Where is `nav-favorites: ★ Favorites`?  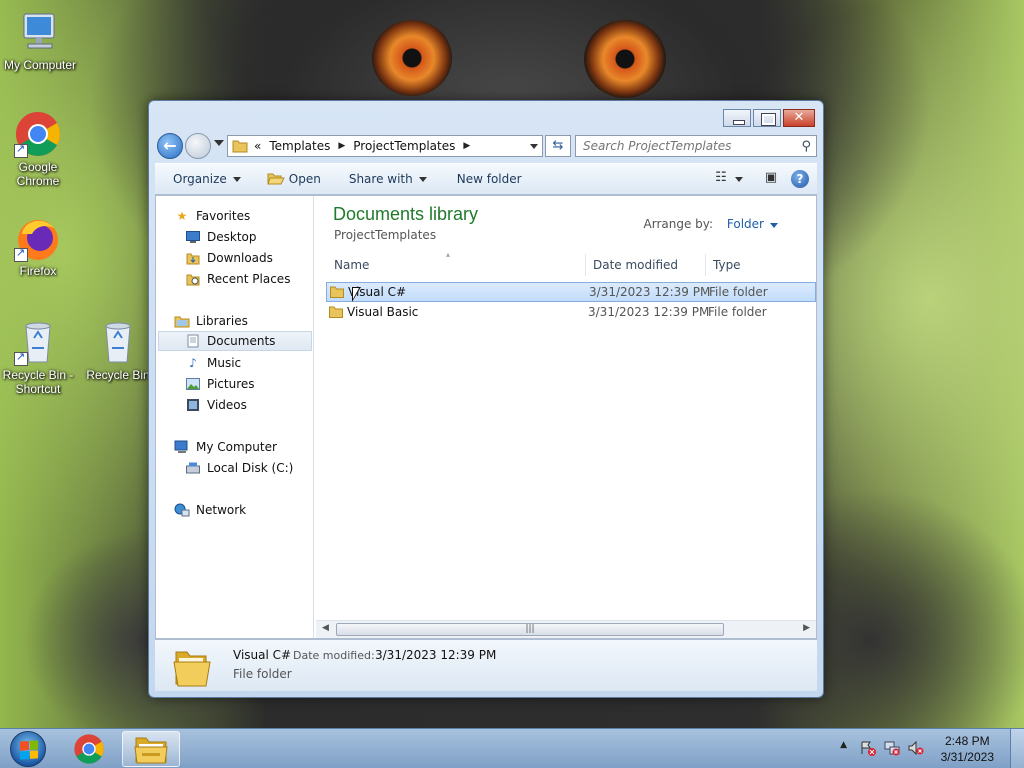 nav-favorites: ★ Favorites is located at coordinates (212, 216).